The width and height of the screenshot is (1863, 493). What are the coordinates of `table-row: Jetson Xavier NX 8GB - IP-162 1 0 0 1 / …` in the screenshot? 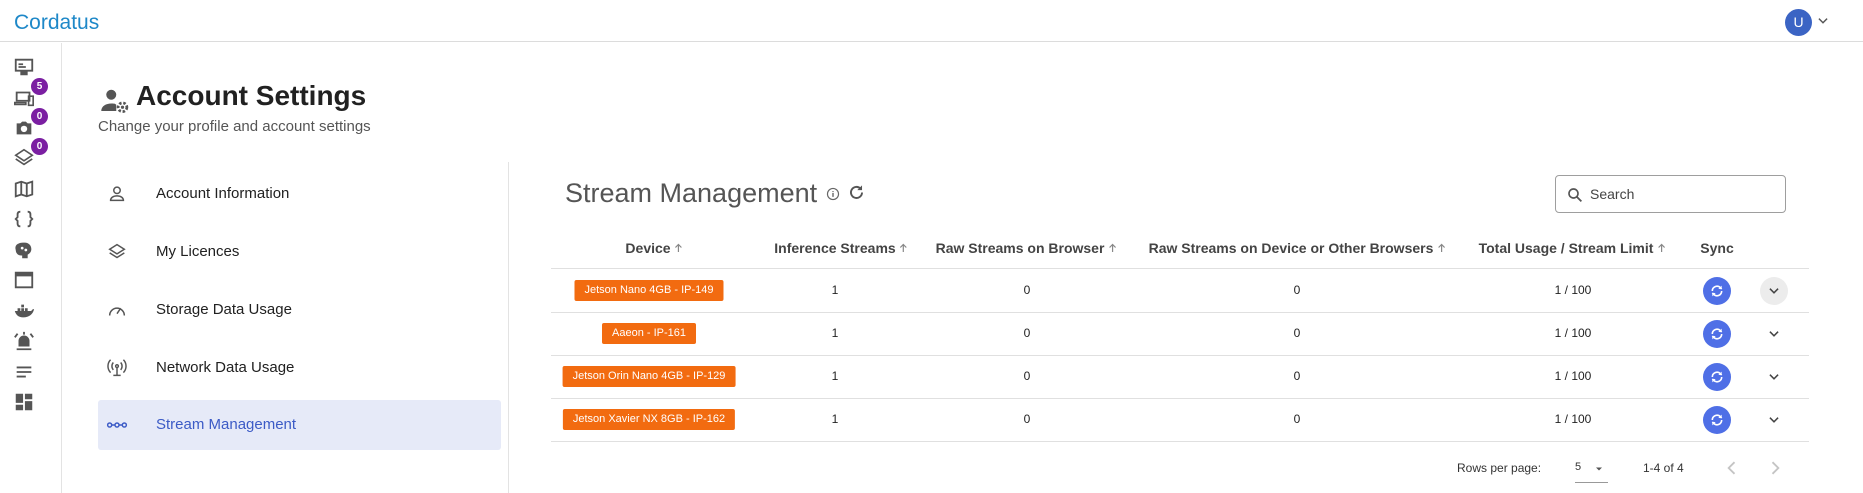 It's located at (1180, 419).